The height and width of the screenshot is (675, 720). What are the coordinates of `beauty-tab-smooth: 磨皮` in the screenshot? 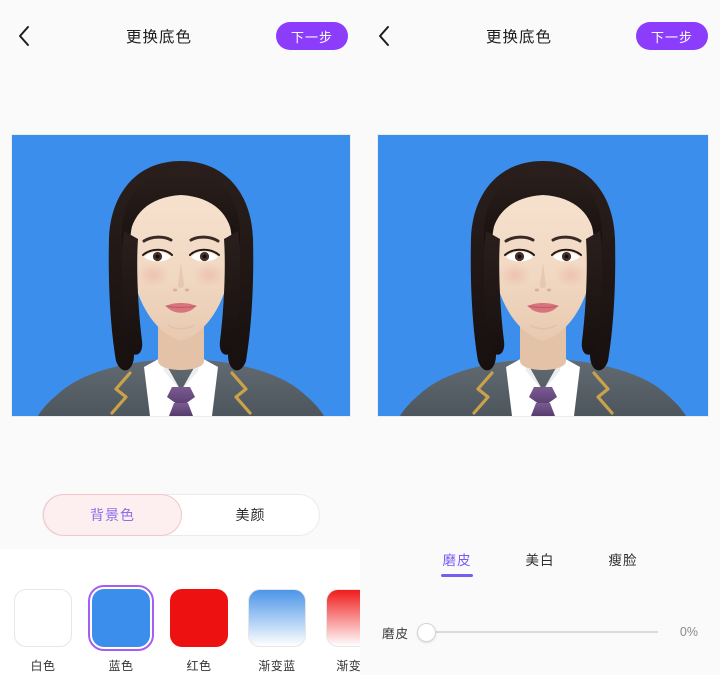 It's located at (457, 563).